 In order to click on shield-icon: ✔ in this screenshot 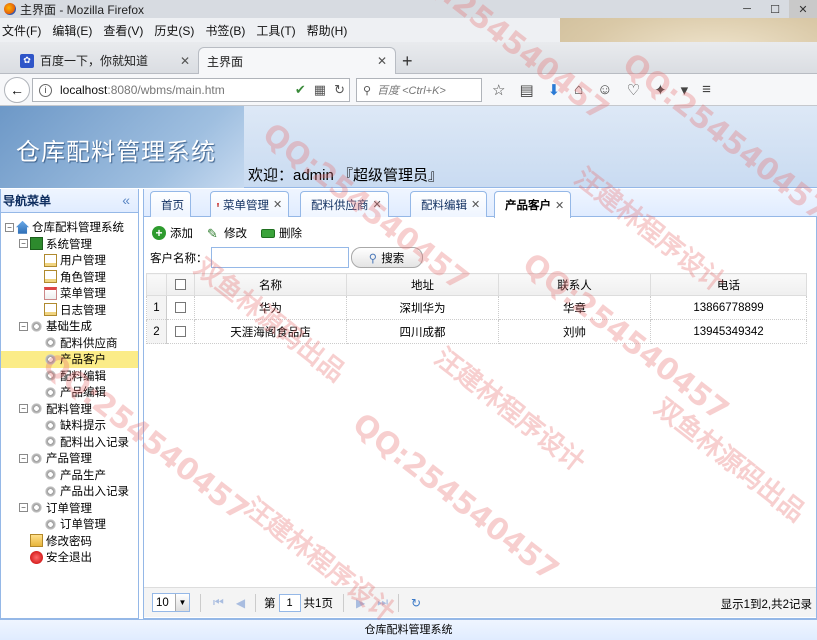, I will do `click(300, 90)`.